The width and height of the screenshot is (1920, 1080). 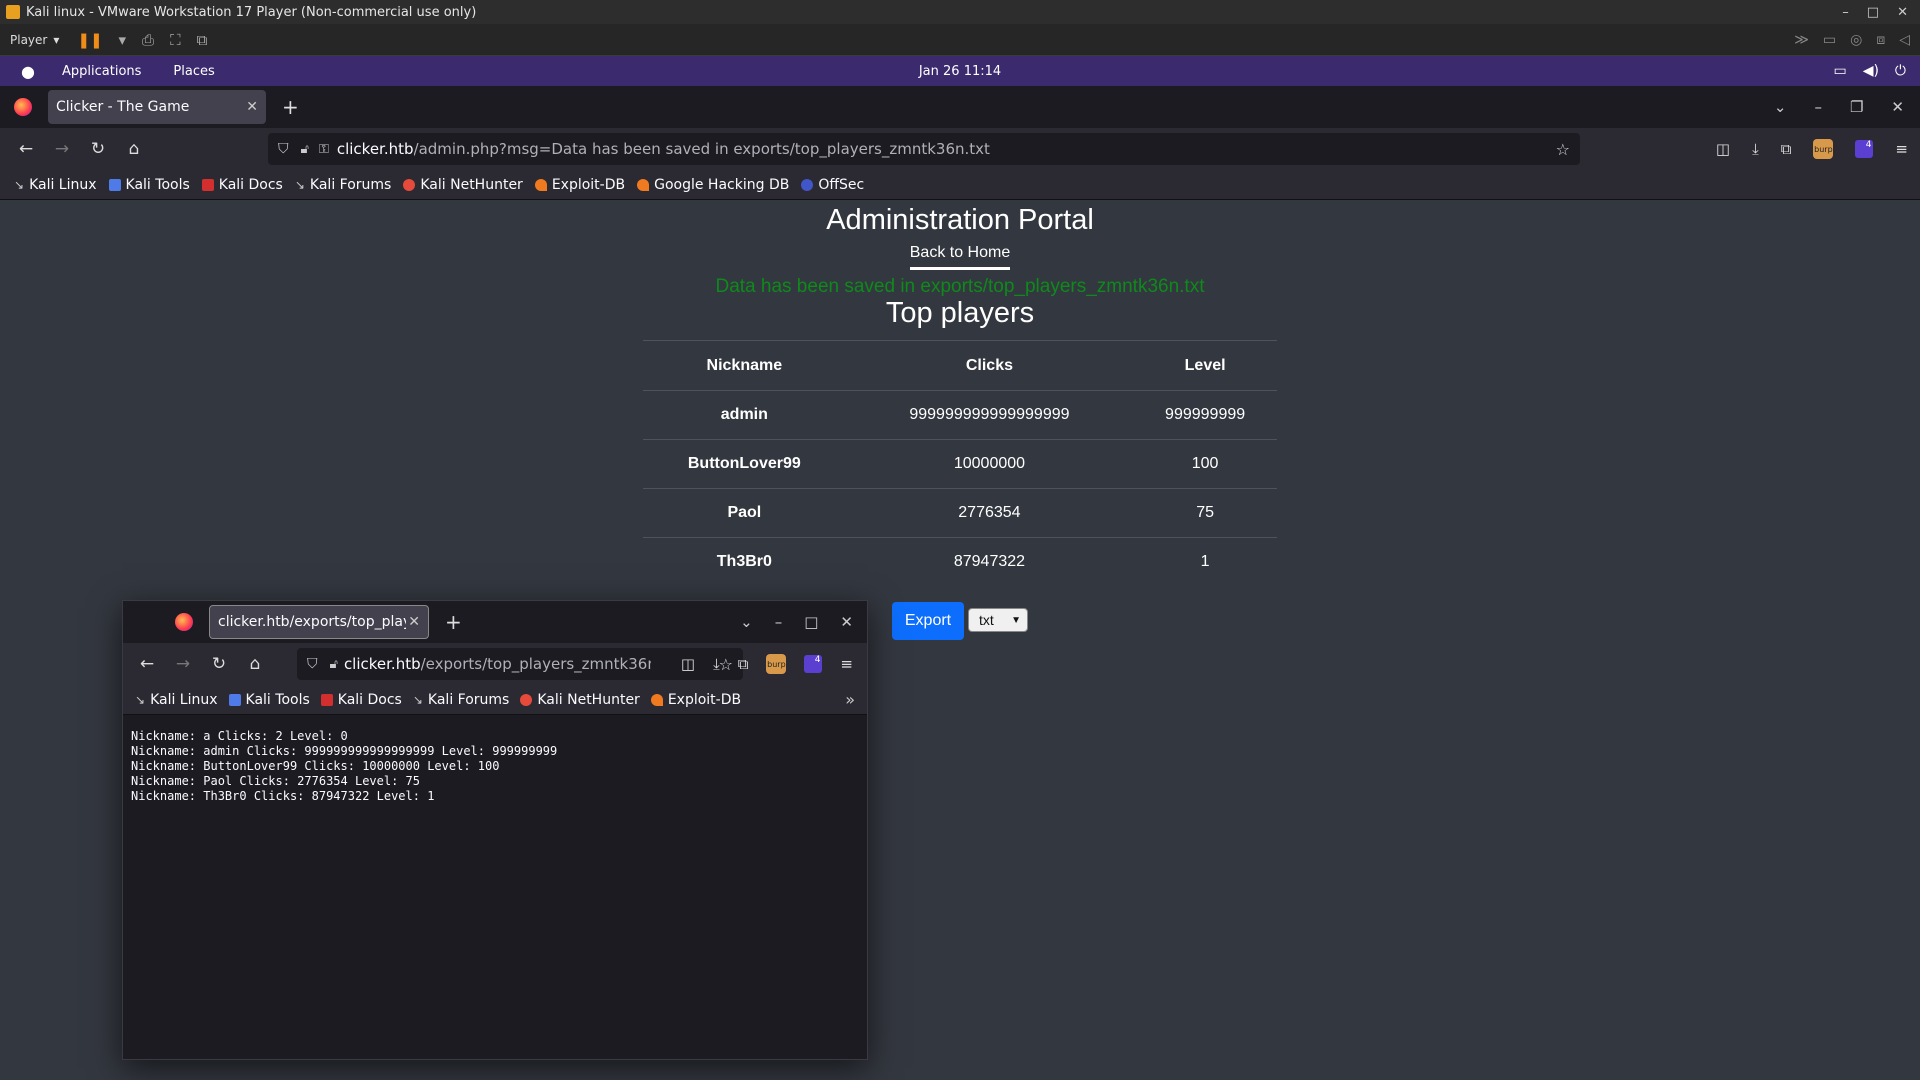 I want to click on fullscreen-icon: ⛶, so click(x=175, y=40).